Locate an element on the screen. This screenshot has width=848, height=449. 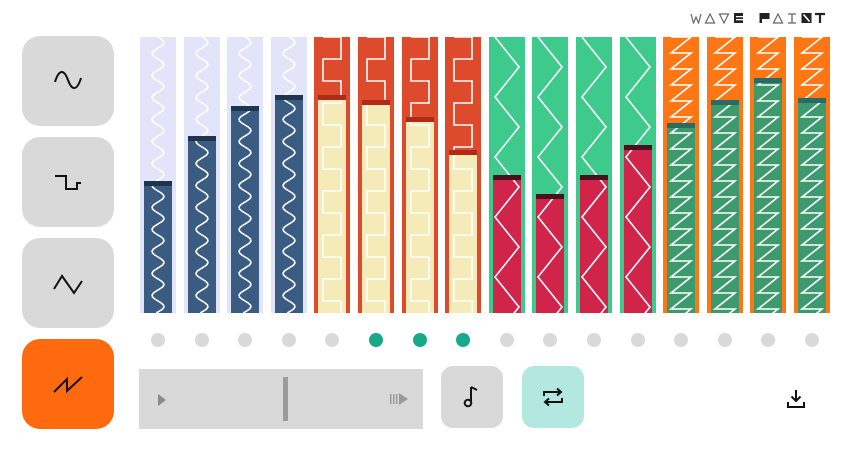
music-note-icon is located at coordinates (470, 397).